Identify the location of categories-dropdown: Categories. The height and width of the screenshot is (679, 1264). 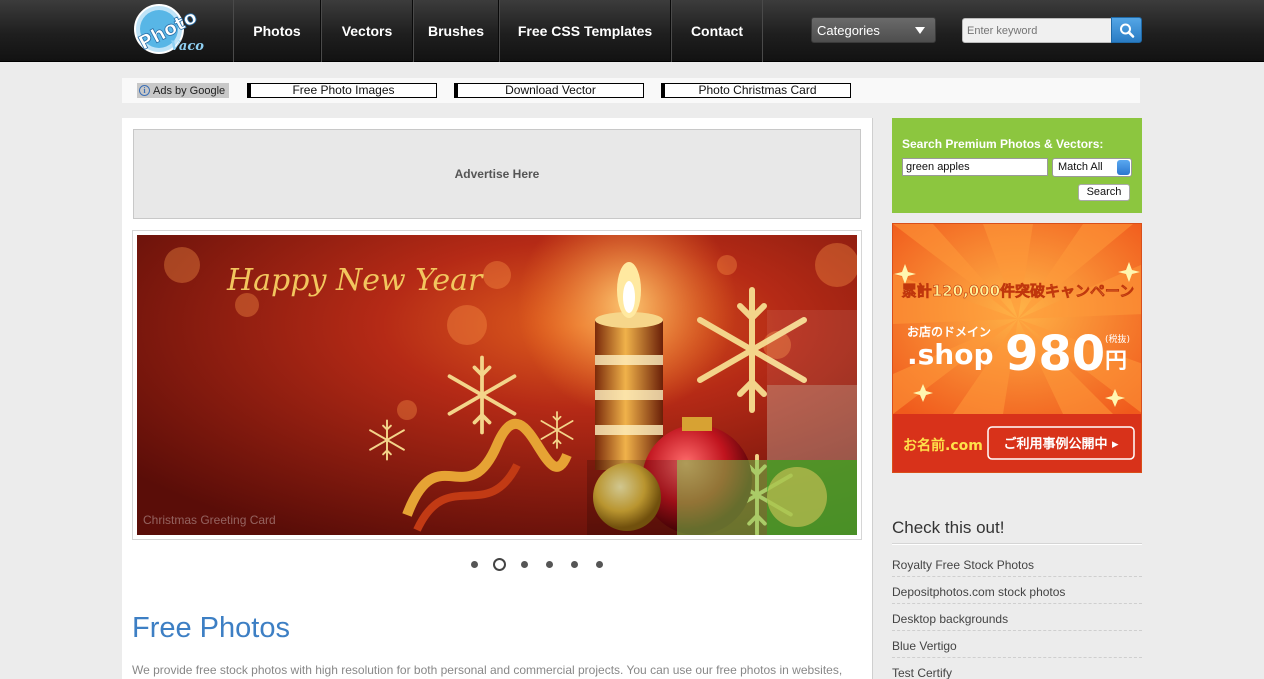
(873, 30).